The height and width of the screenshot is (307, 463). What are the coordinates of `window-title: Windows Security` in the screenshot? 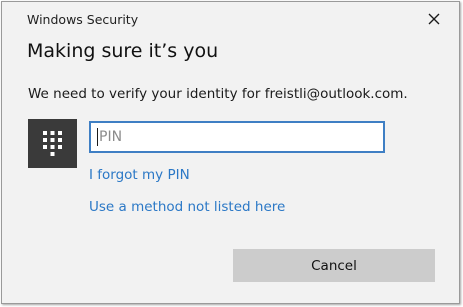 It's located at (83, 19).